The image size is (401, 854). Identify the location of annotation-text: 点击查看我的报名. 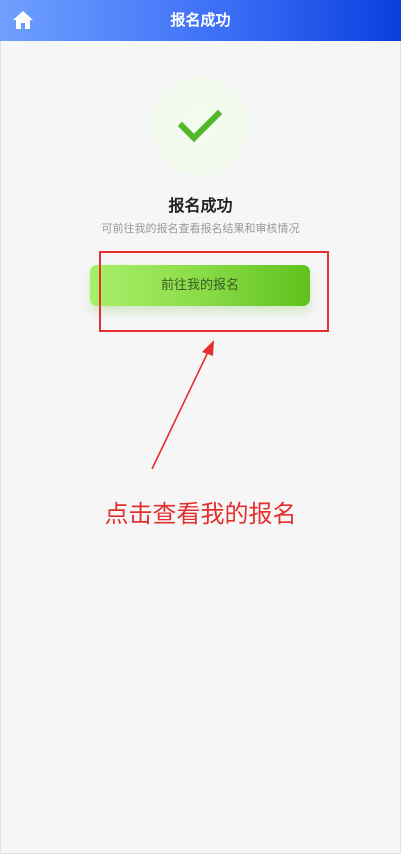
(200, 514).